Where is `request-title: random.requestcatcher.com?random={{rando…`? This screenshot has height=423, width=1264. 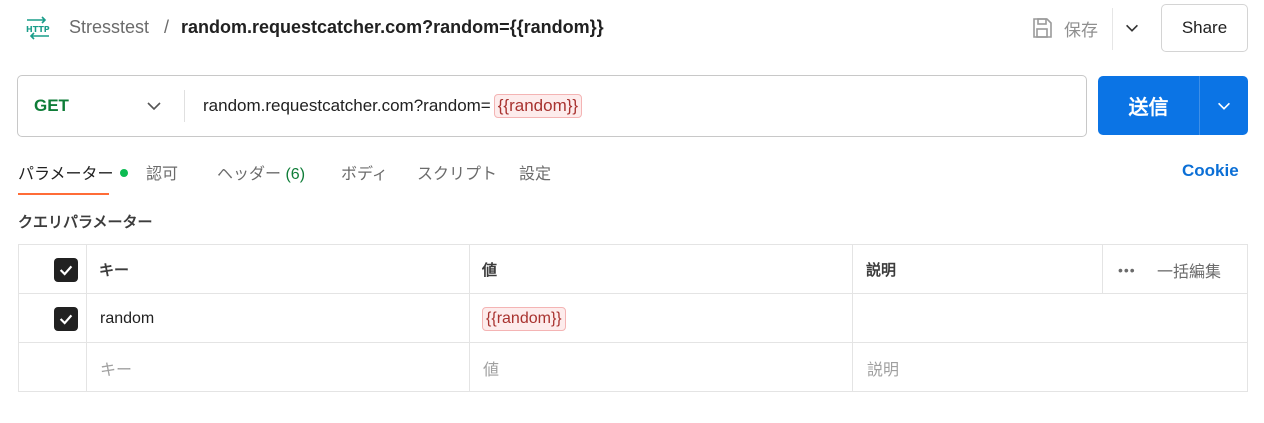
request-title: random.requestcatcher.com?random={{rando… is located at coordinates (392, 27).